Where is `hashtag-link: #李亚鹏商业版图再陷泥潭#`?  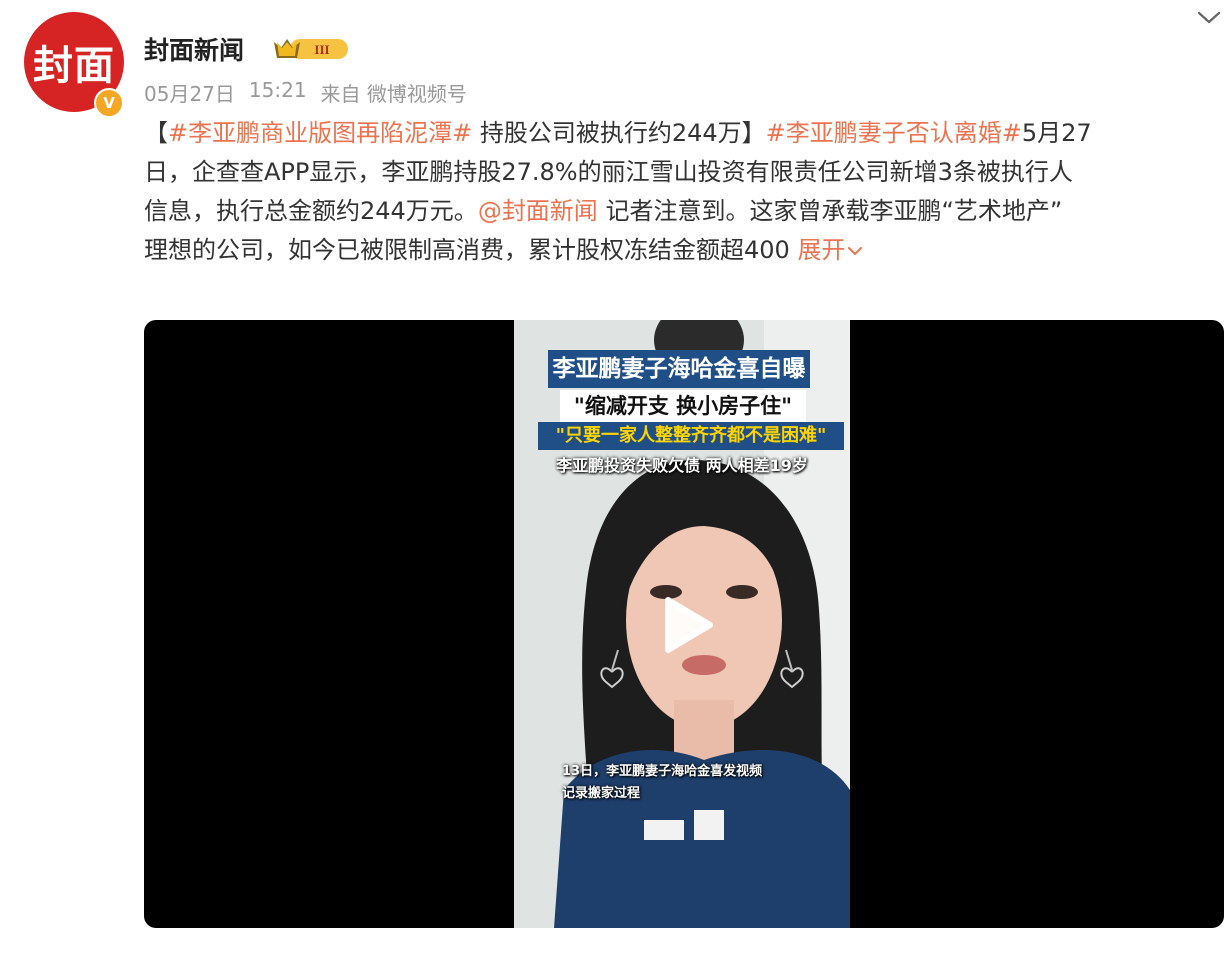
hashtag-link: #李亚鹏商业版图再陷泥潭# is located at coordinates (320, 133).